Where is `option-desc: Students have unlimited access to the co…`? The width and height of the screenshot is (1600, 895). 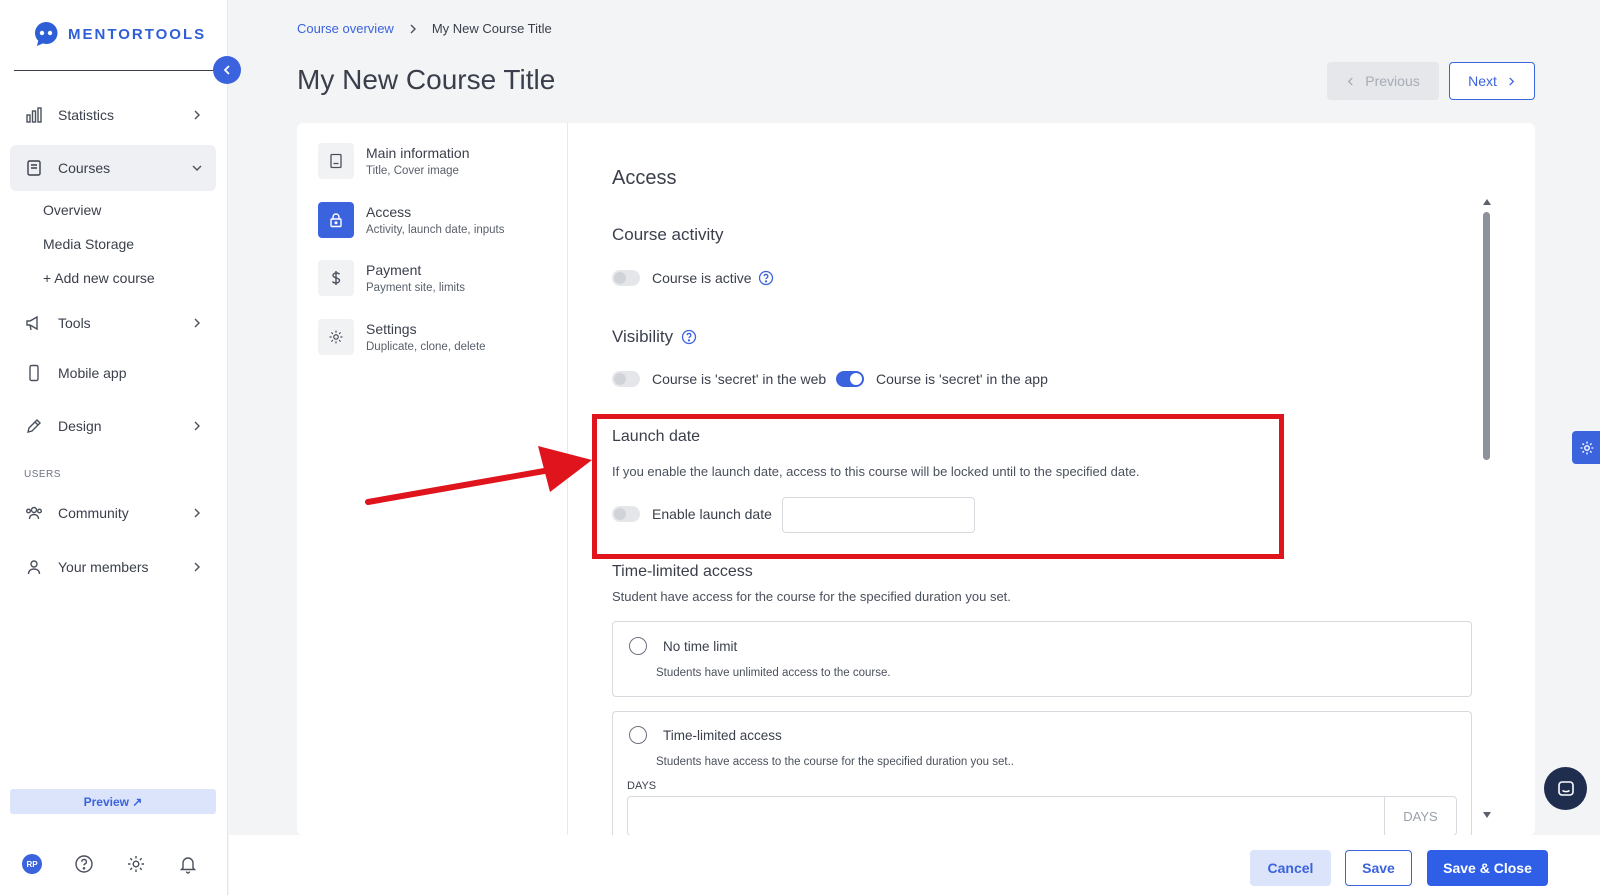
option-desc: Students have unlimited access to the co… is located at coordinates (773, 673).